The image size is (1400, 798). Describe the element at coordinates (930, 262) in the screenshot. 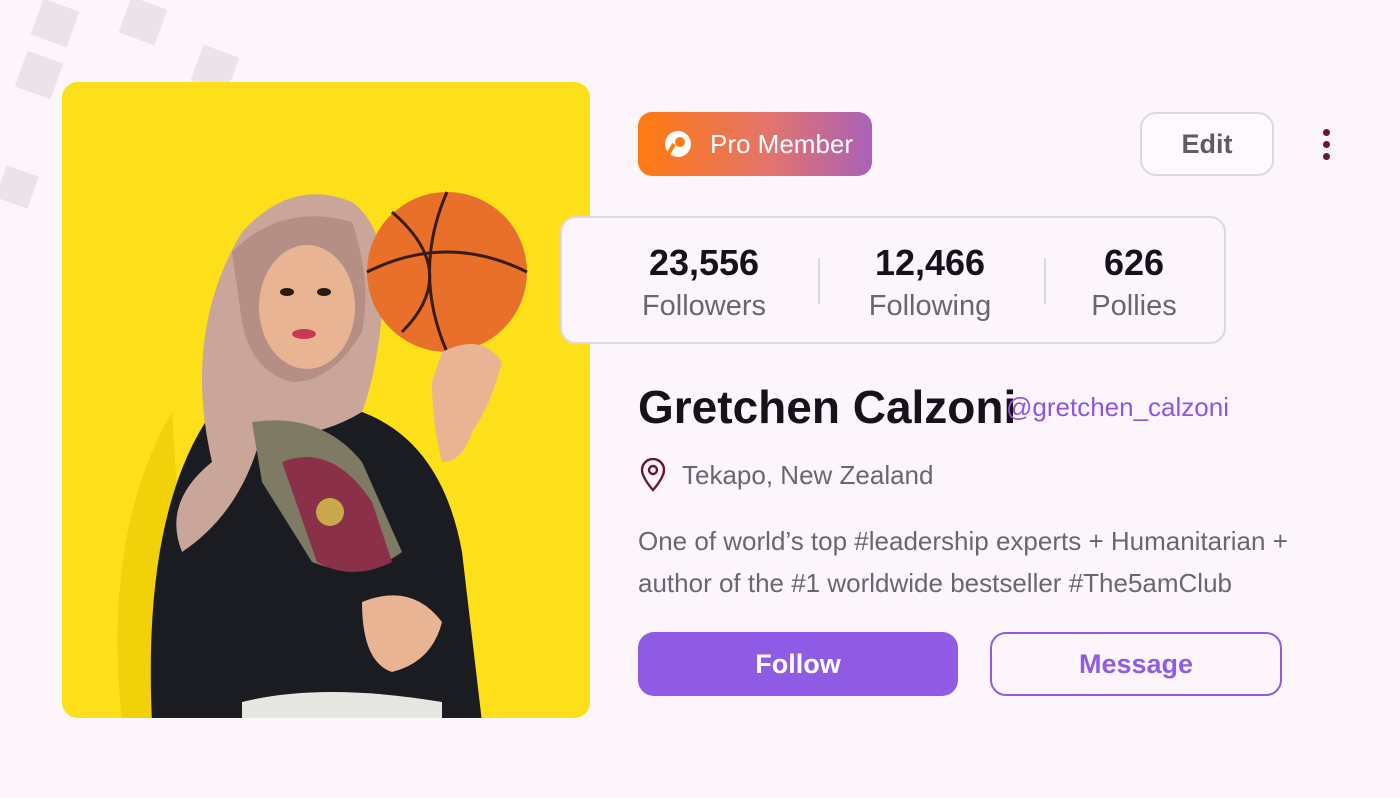

I see `following-count: 12,466` at that location.